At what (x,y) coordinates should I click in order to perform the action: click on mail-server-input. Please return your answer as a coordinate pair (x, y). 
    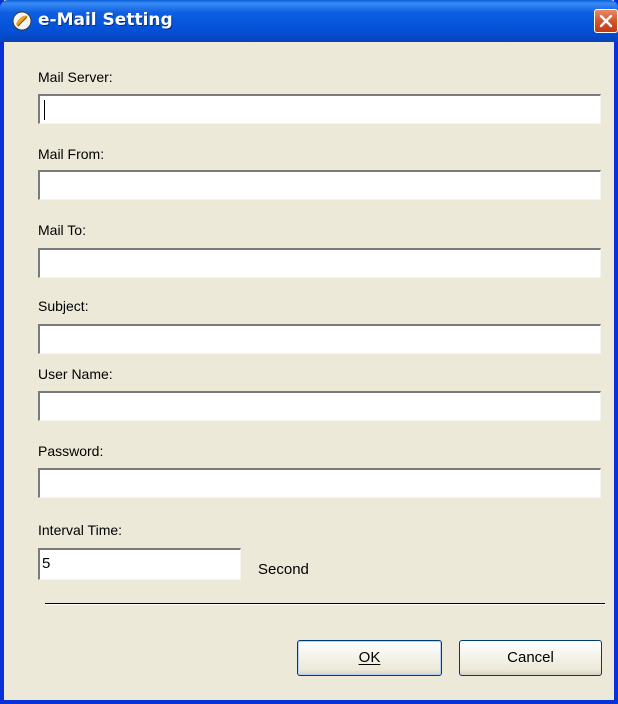
    Looking at the image, I should click on (319, 109).